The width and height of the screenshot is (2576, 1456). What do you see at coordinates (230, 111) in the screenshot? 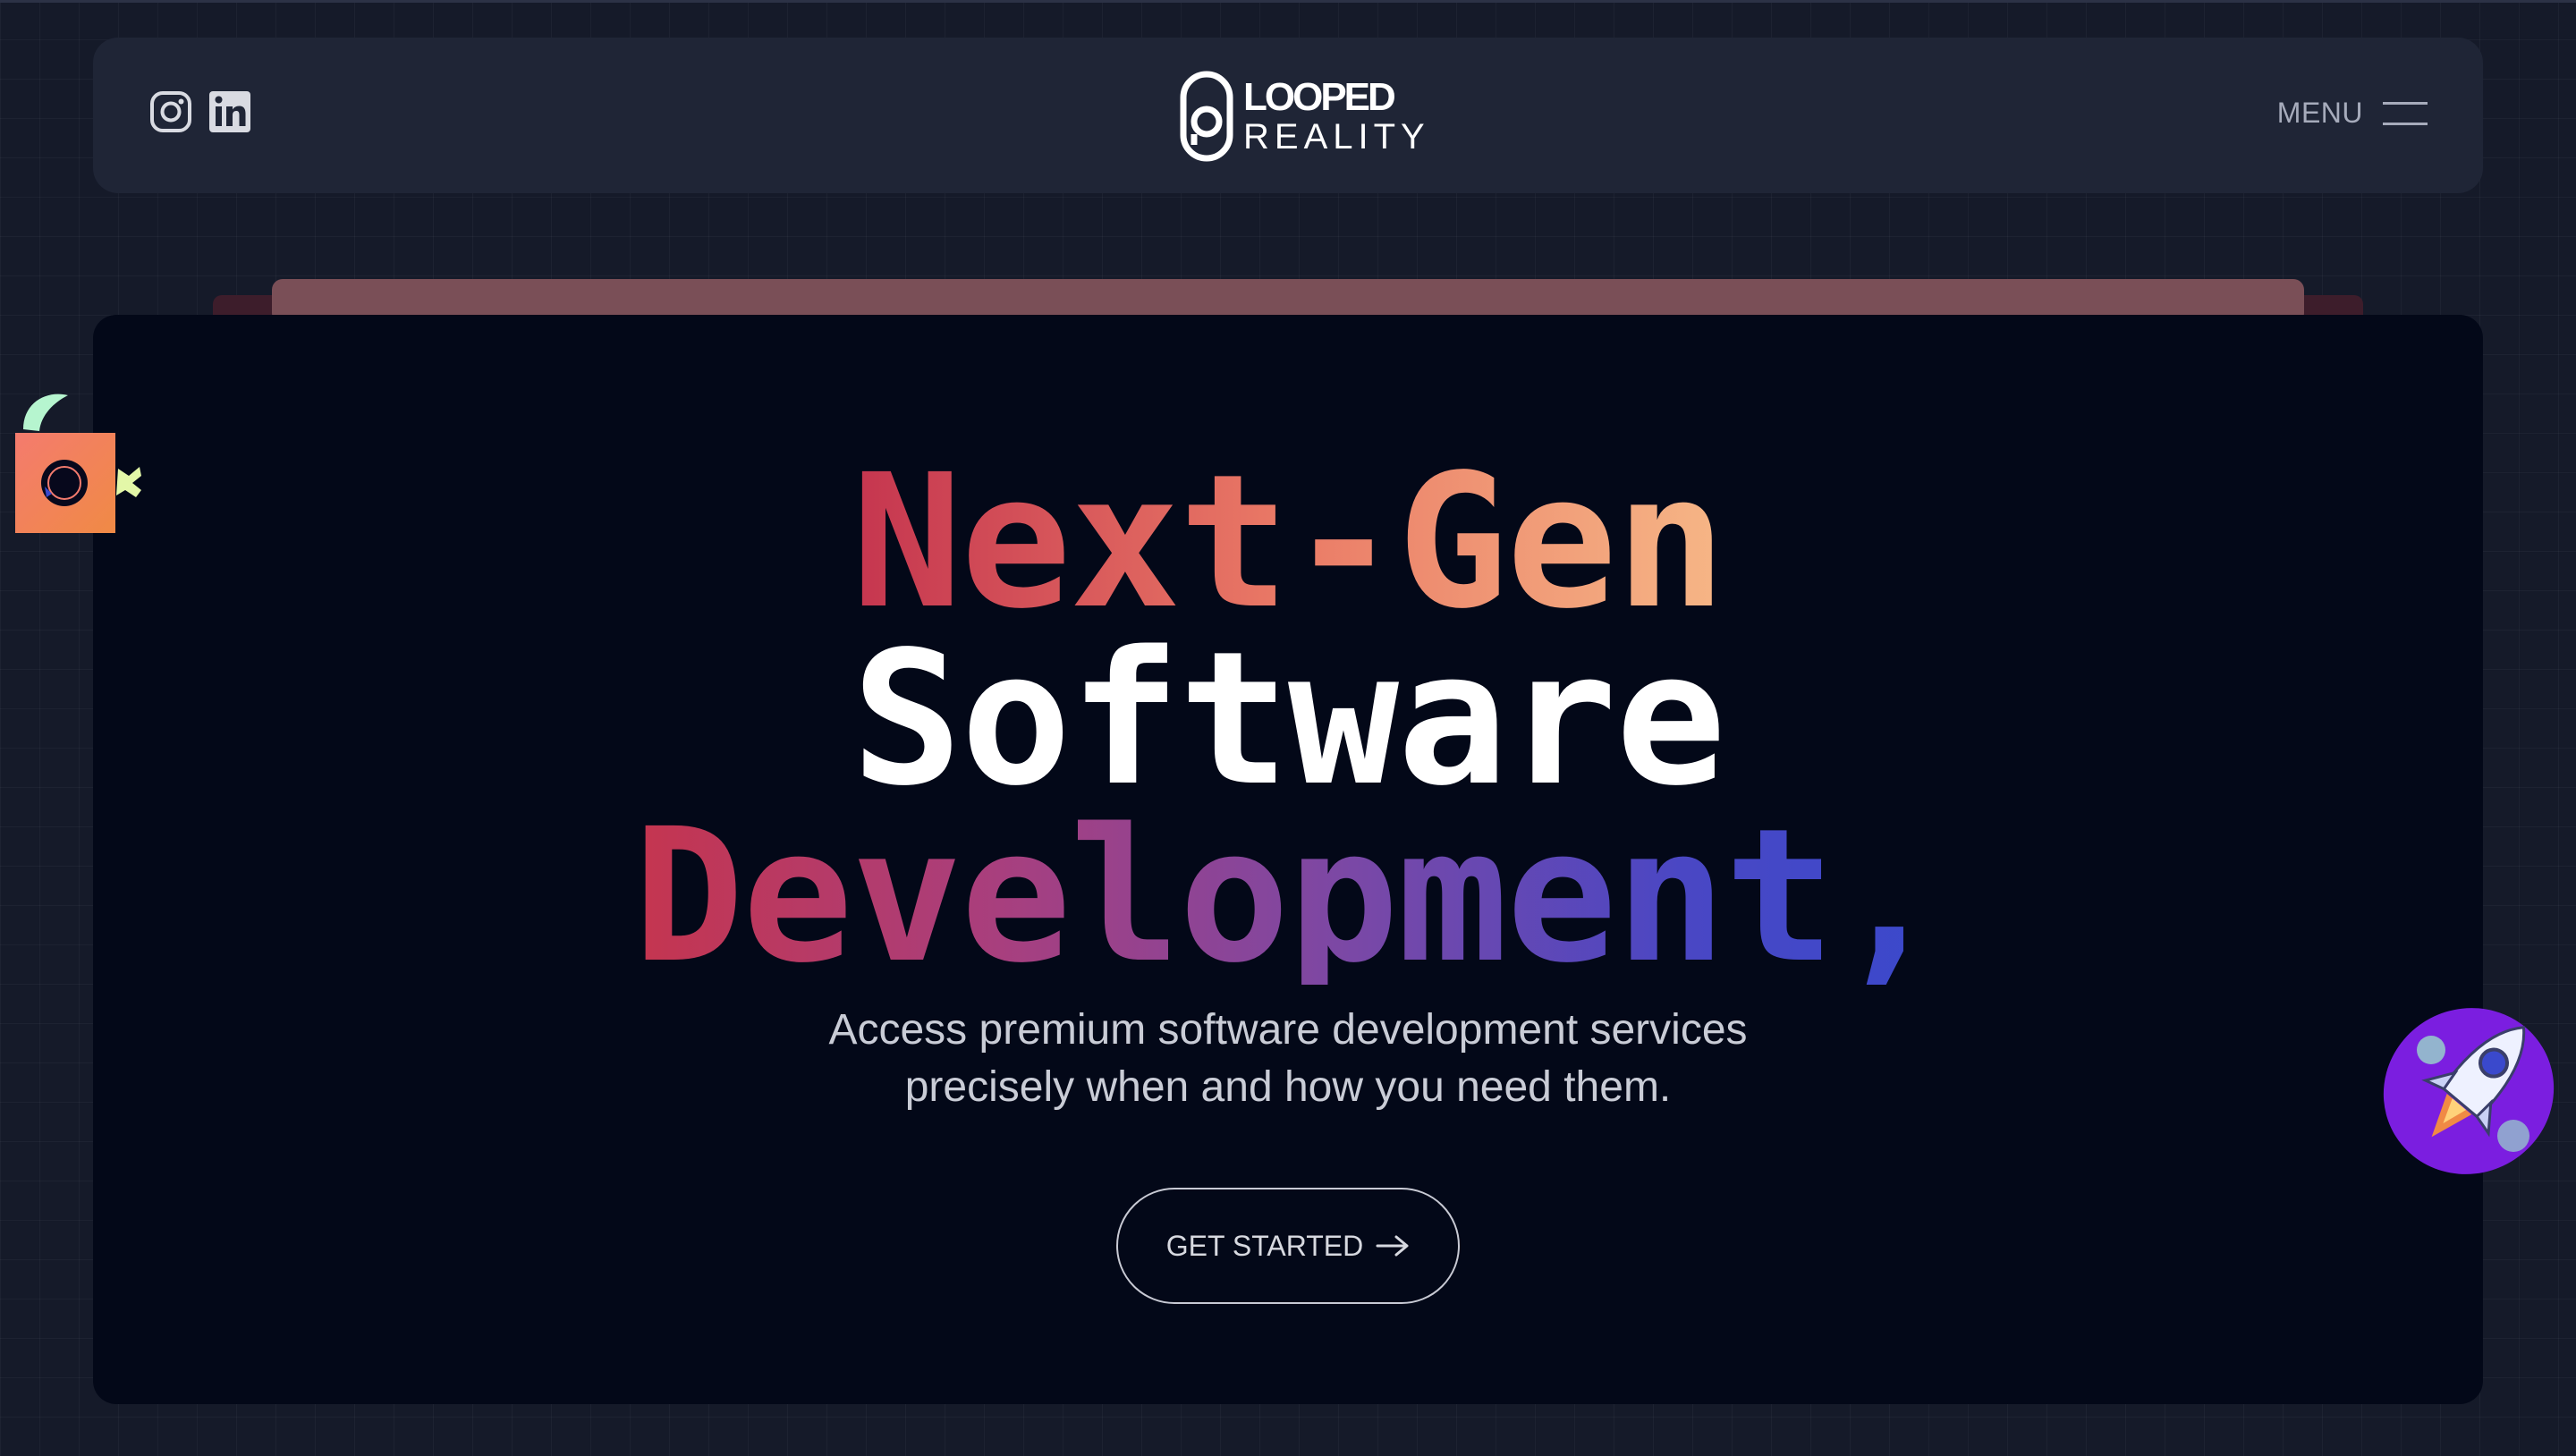
I see `linkedin-icon` at bounding box center [230, 111].